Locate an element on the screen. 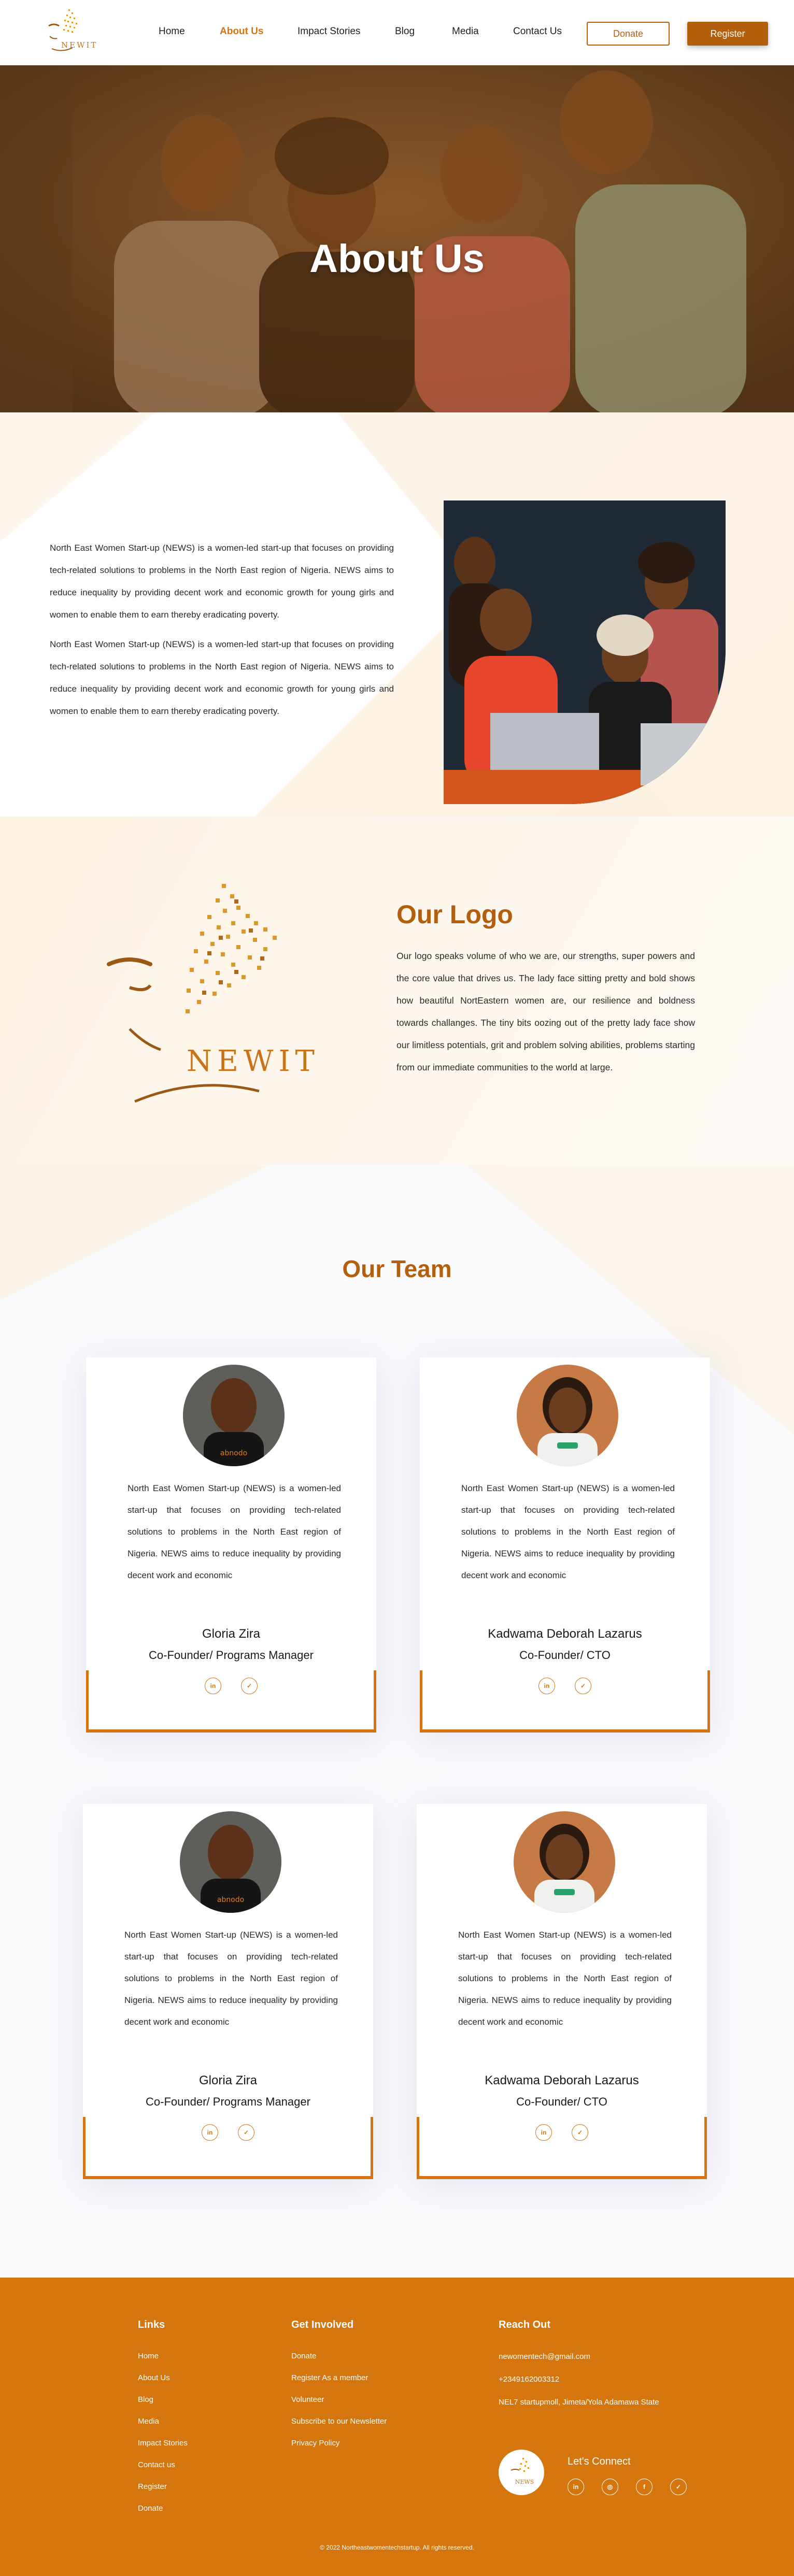 This screenshot has width=794, height=2576. newit-logo is located at coordinates (67, 32).